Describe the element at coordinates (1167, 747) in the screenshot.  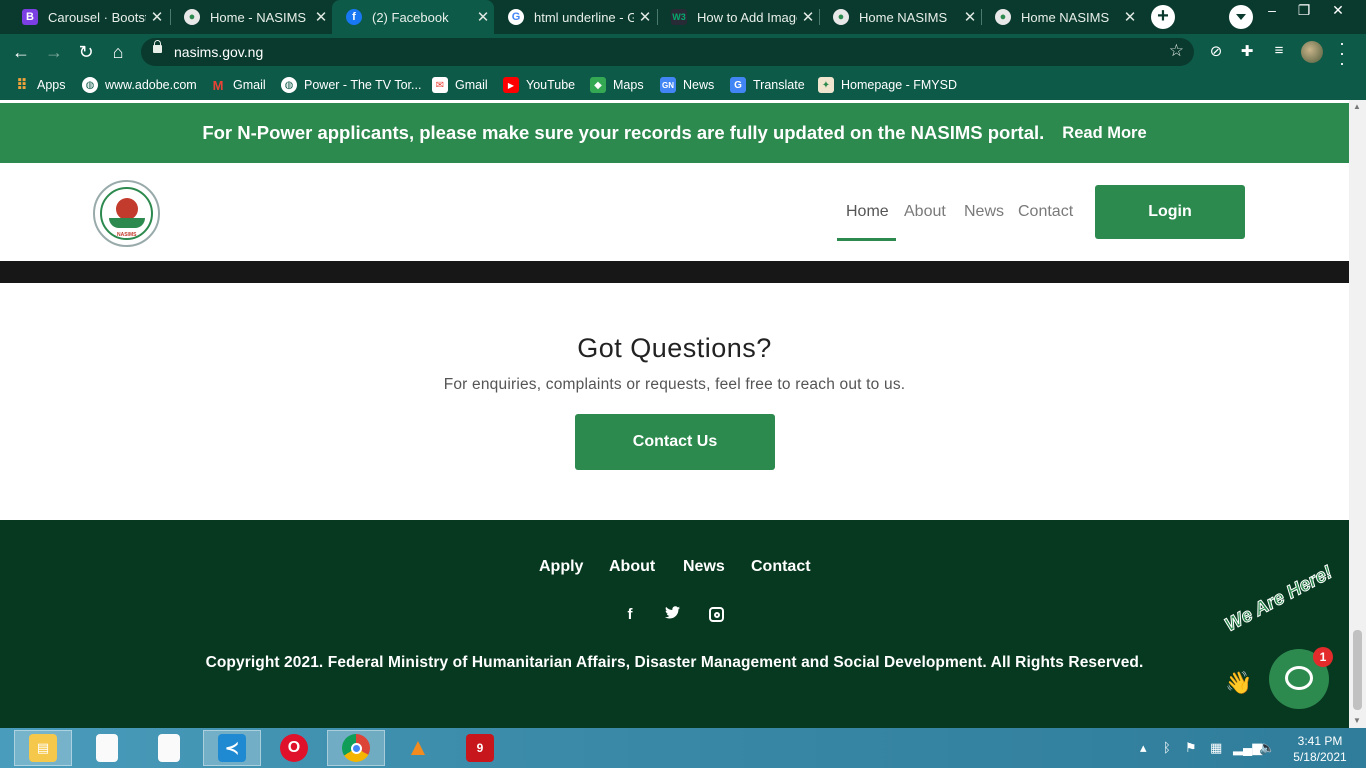
I see `bluetooth-icon: ᛒ` at that location.